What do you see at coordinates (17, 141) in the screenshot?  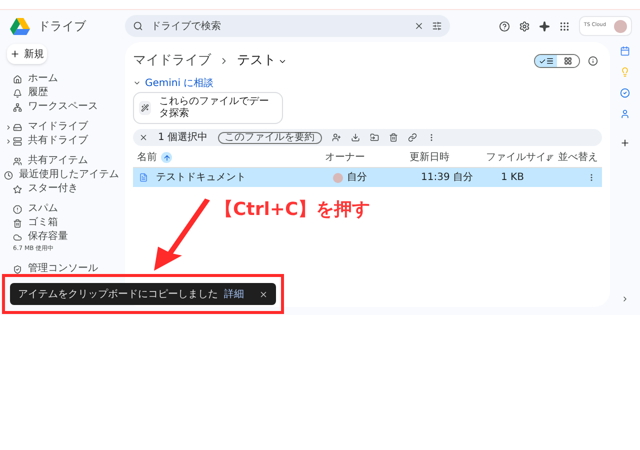 I see `server-icon` at bounding box center [17, 141].